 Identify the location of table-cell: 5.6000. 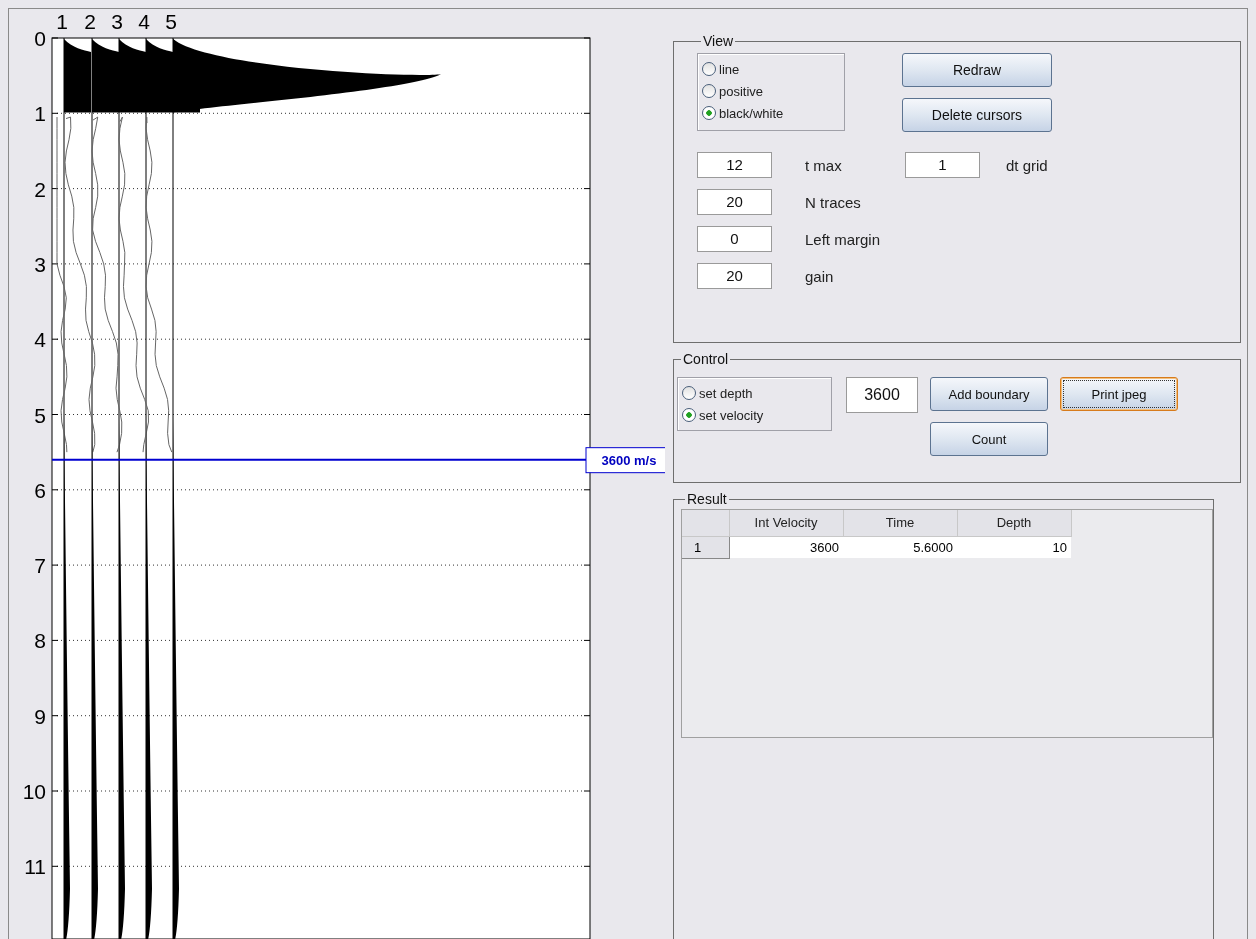
(900, 547).